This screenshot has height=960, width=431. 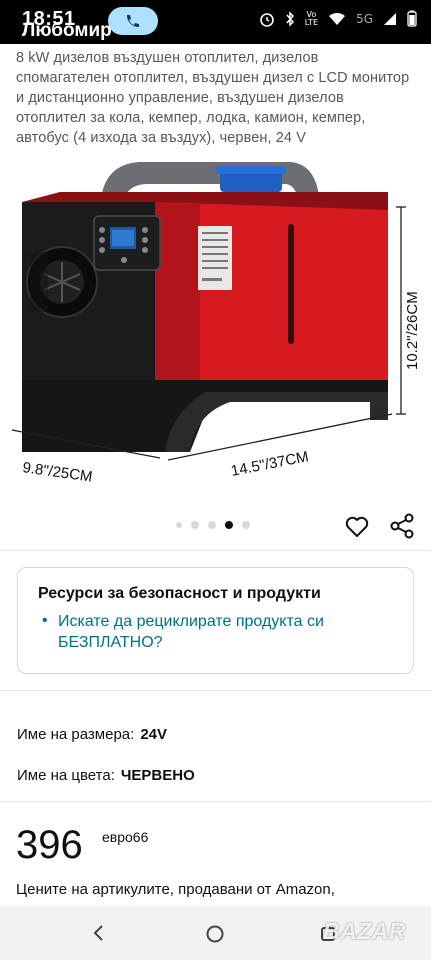 I want to click on 5g-signal-icon: 5G, so click(x=364, y=18).